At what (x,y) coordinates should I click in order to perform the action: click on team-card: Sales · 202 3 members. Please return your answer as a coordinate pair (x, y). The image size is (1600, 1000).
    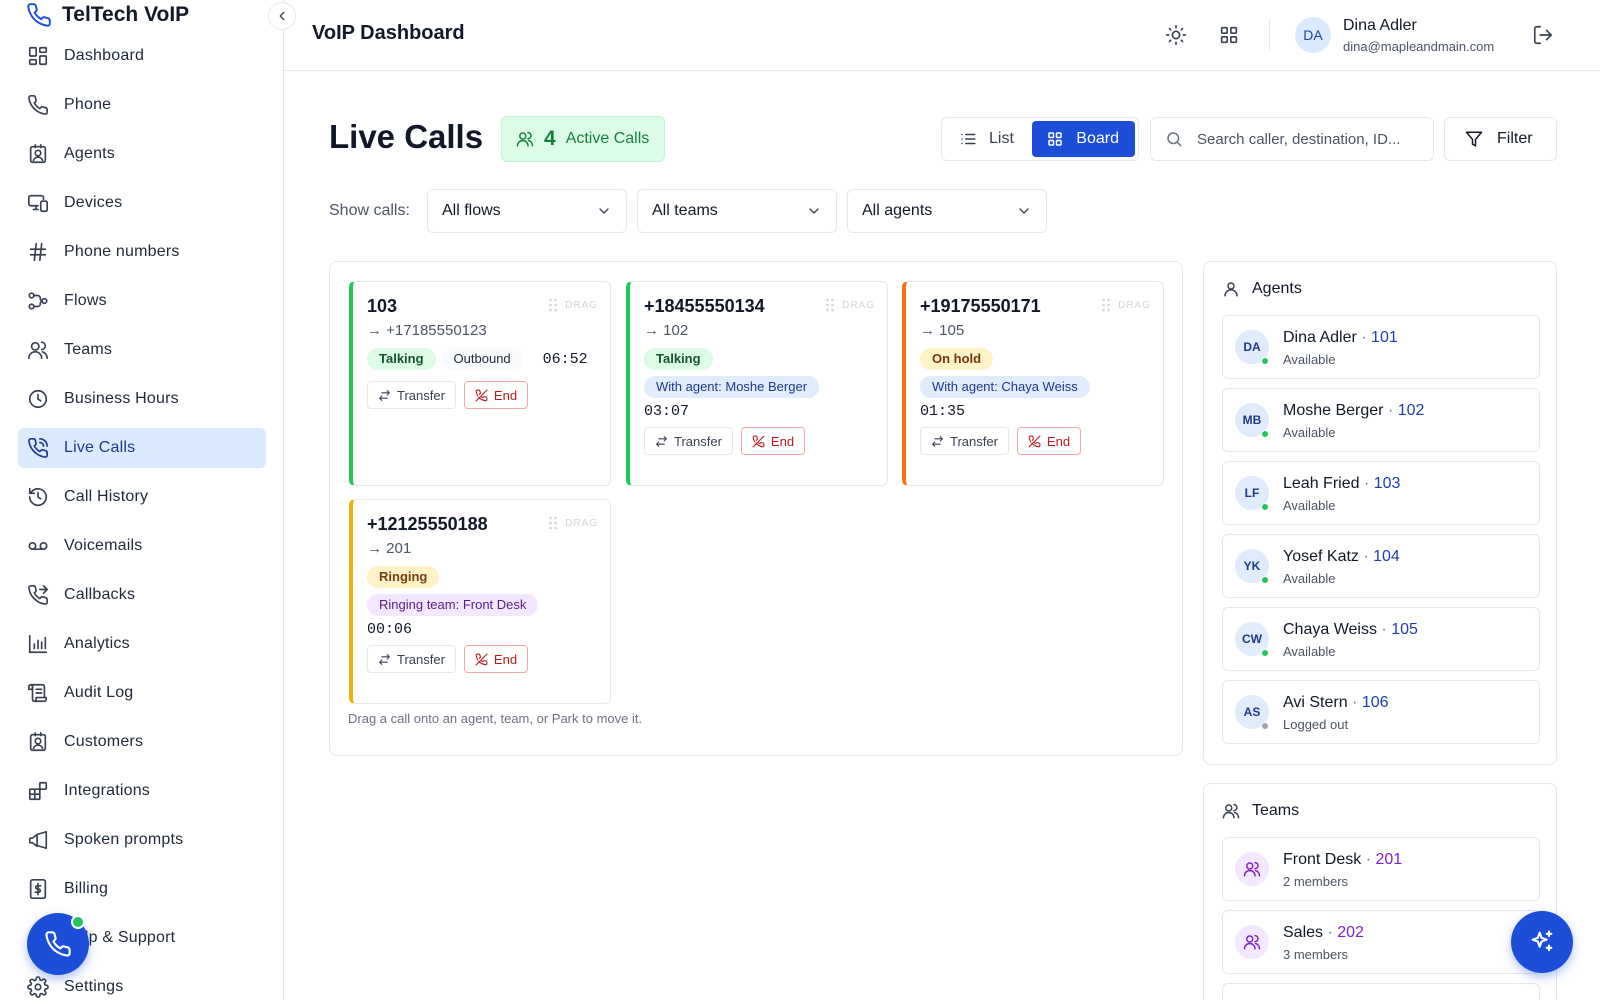
    Looking at the image, I should click on (1381, 942).